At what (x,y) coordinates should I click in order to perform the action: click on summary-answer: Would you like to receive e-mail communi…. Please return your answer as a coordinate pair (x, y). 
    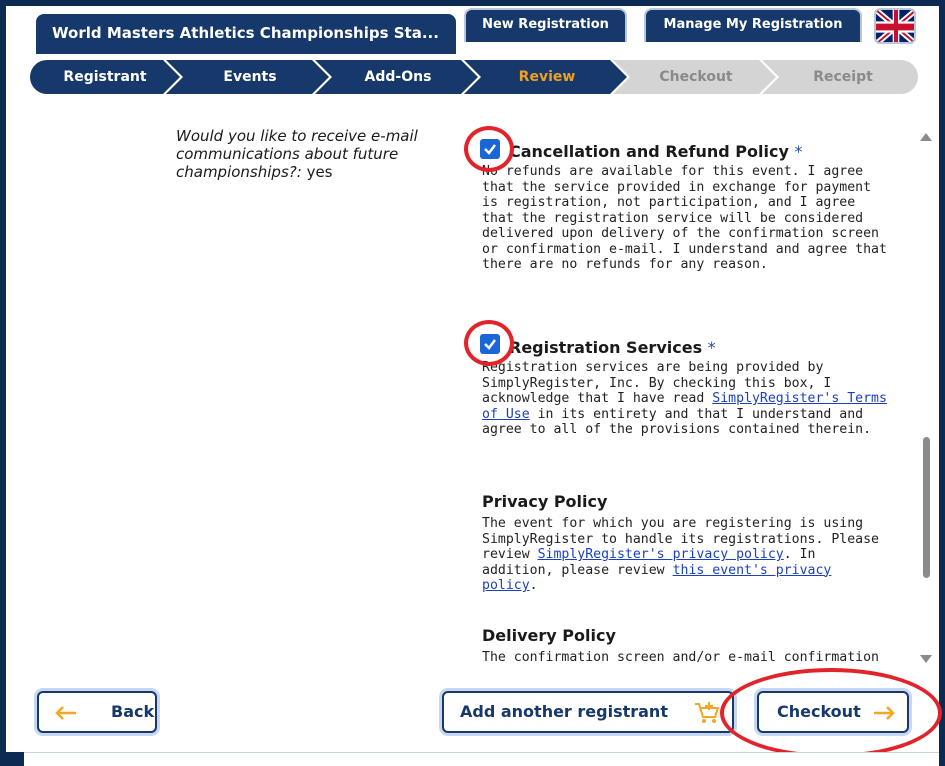
    Looking at the image, I should click on (321, 154).